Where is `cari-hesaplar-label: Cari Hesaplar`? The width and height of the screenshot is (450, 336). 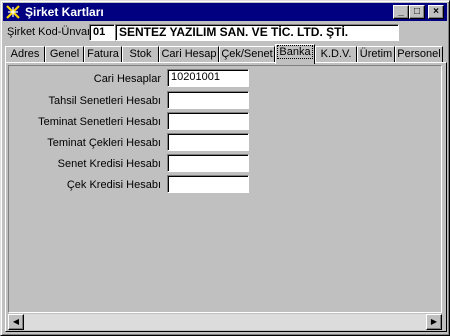
cari-hesaplar-label: Cari Hesaplar is located at coordinates (127, 79).